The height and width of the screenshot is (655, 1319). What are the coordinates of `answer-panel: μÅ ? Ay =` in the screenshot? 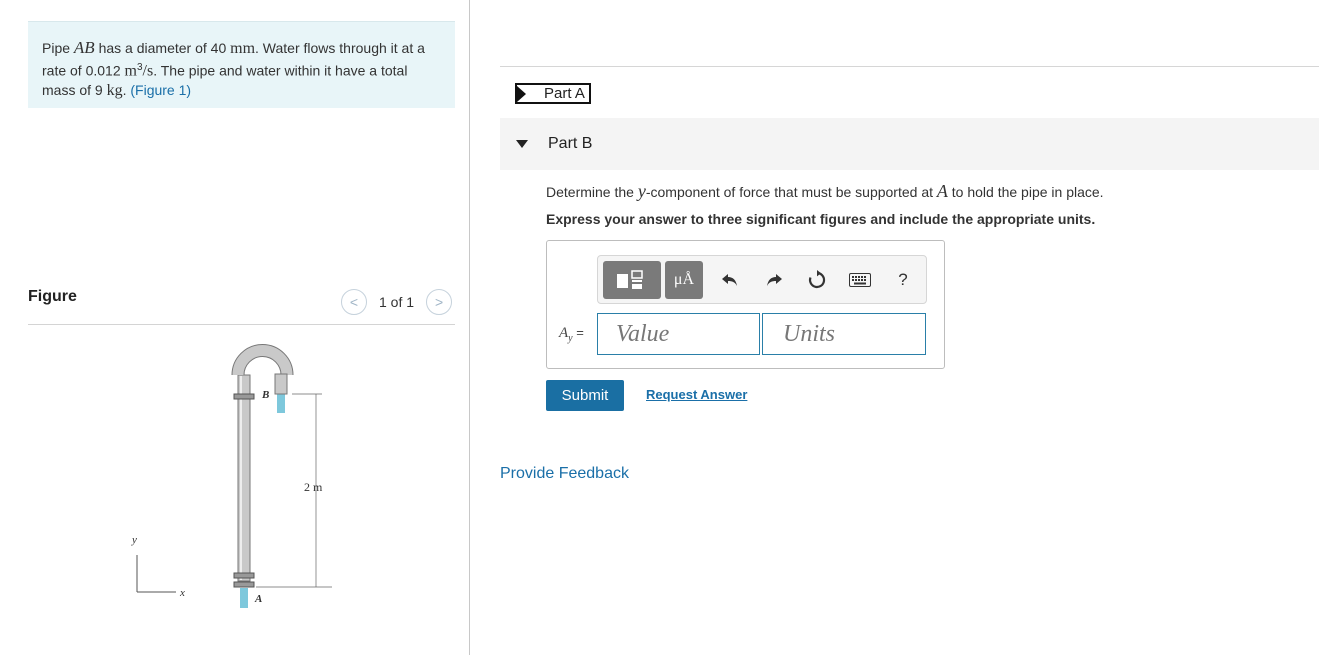 It's located at (745, 304).